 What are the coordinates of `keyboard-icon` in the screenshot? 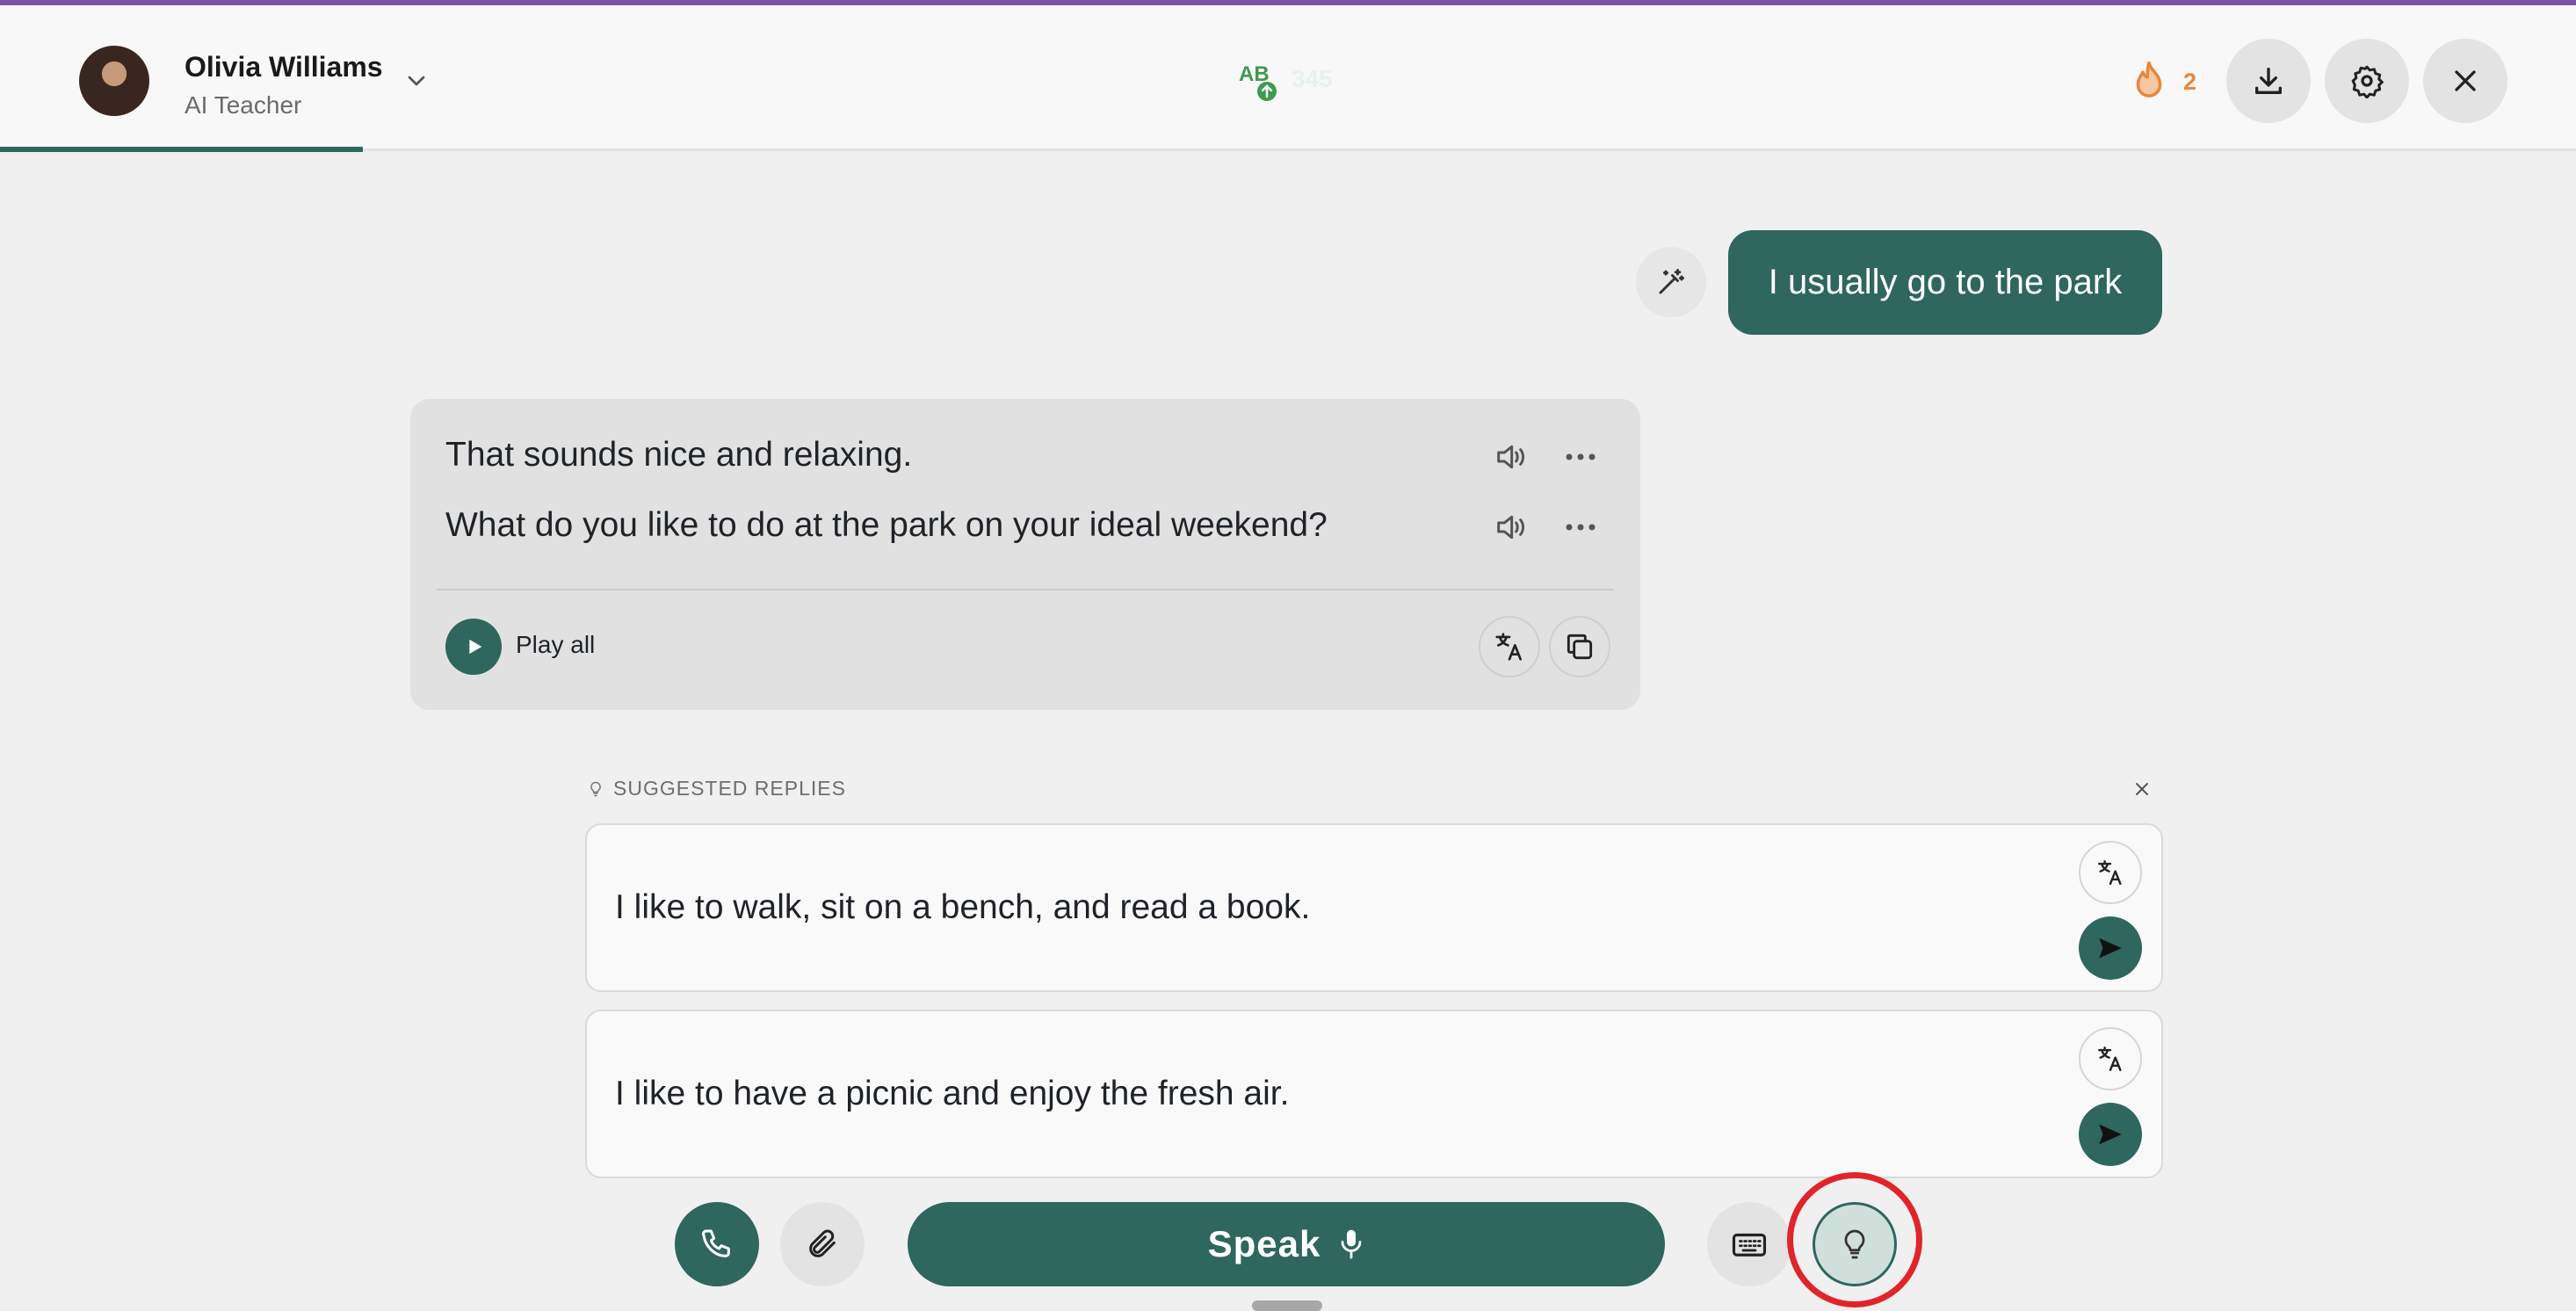 It's located at (1749, 1245).